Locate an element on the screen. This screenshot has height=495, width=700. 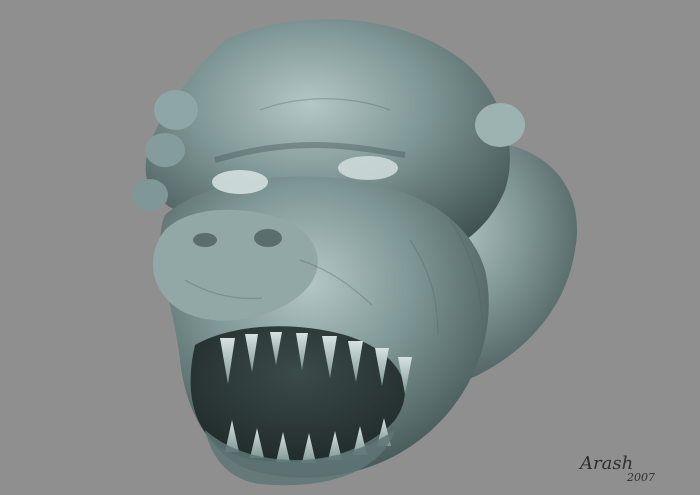
left-eye-socket is located at coordinates (240, 182).